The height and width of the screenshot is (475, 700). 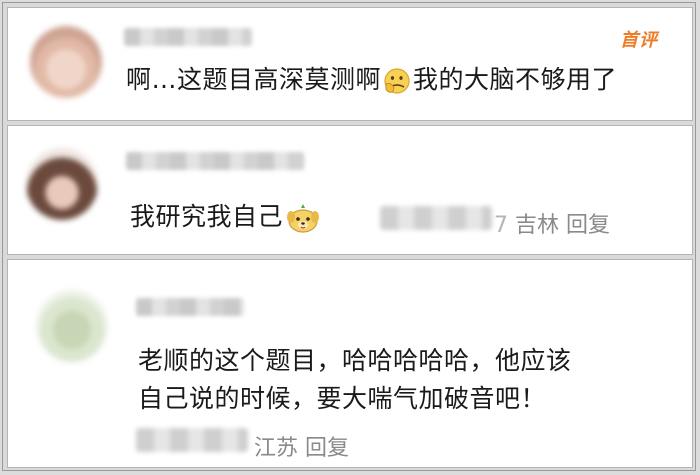 What do you see at coordinates (515, 79) in the screenshot?
I see `comment-text-part: 我的大脑不够用了` at bounding box center [515, 79].